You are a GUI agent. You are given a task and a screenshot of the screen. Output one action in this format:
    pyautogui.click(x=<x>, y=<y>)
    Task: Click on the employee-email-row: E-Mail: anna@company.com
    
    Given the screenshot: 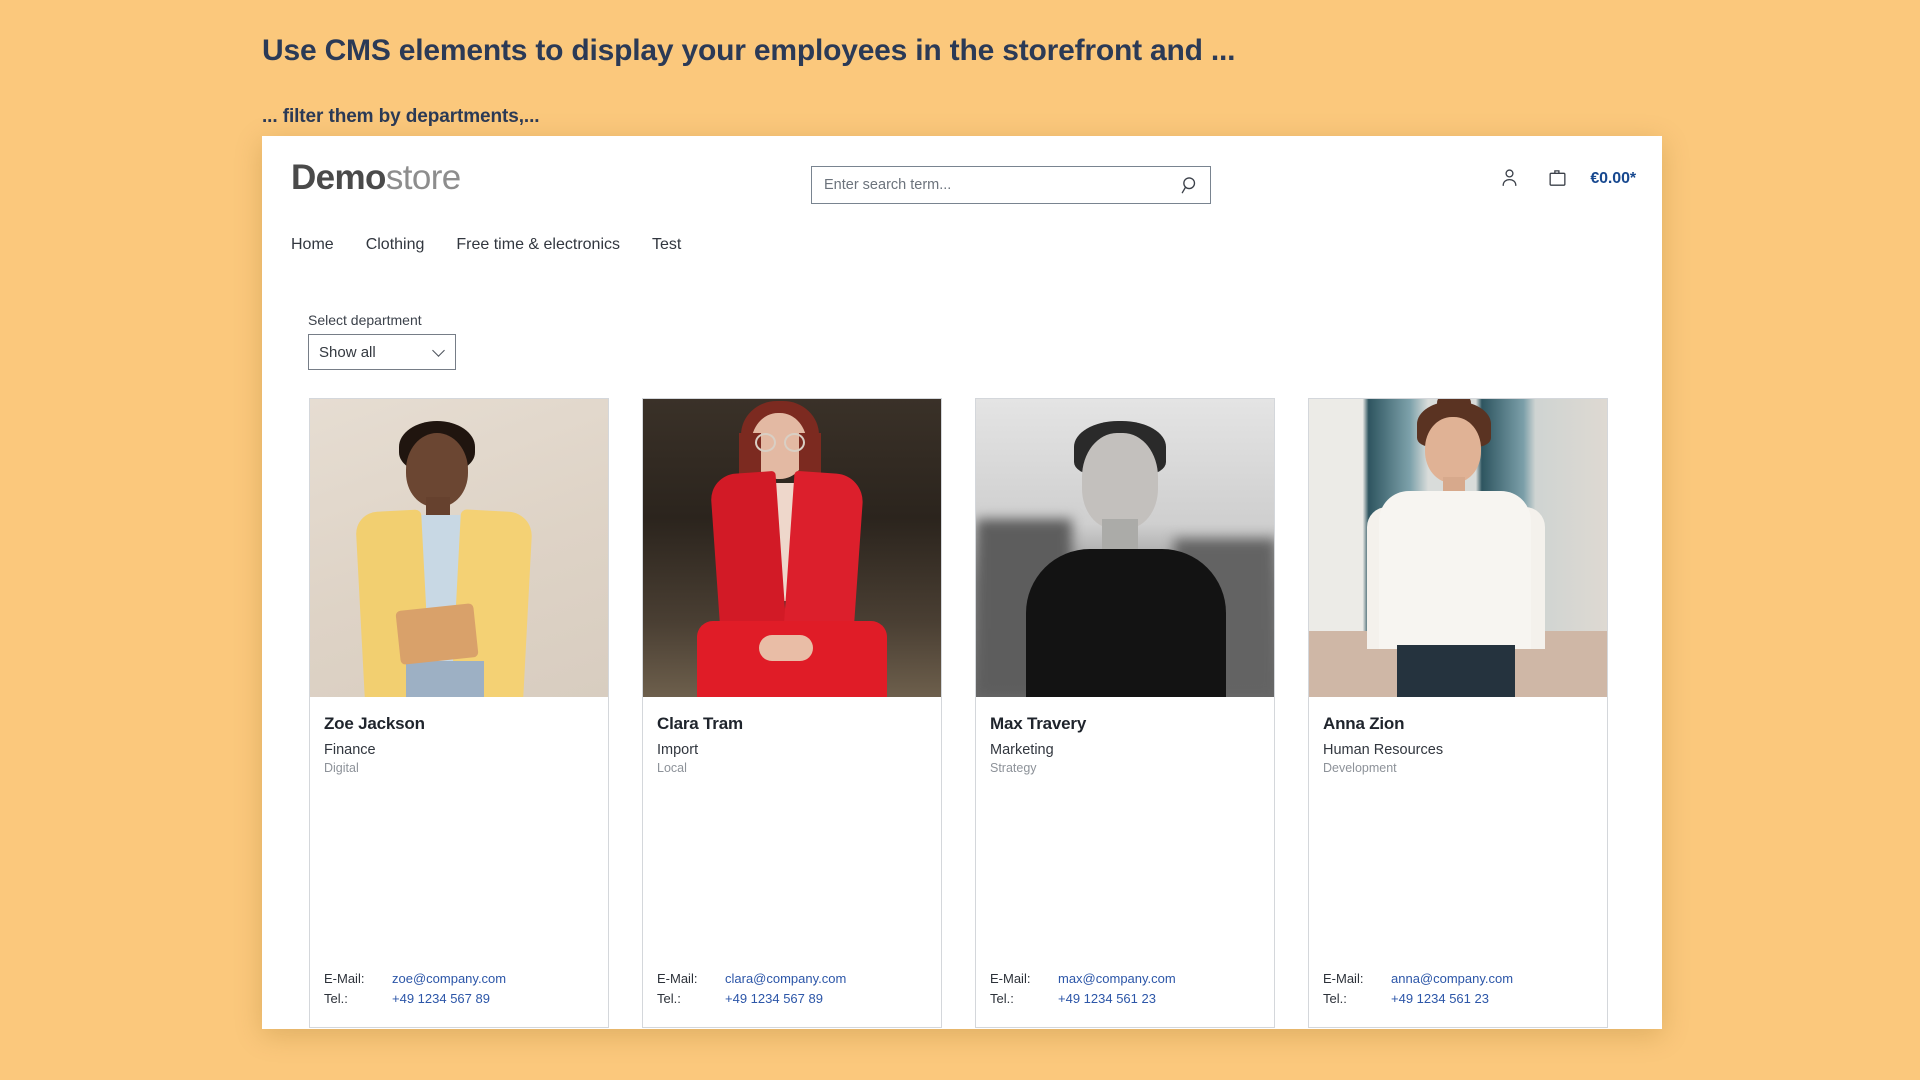 What is the action you would take?
    pyautogui.click(x=1458, y=978)
    